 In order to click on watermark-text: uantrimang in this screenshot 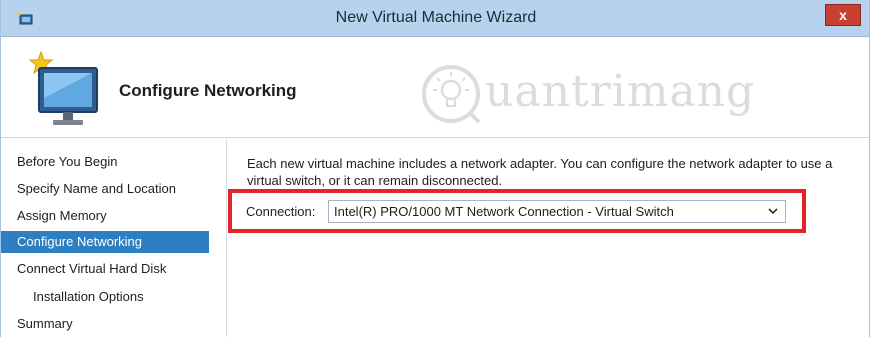, I will do `click(620, 91)`.